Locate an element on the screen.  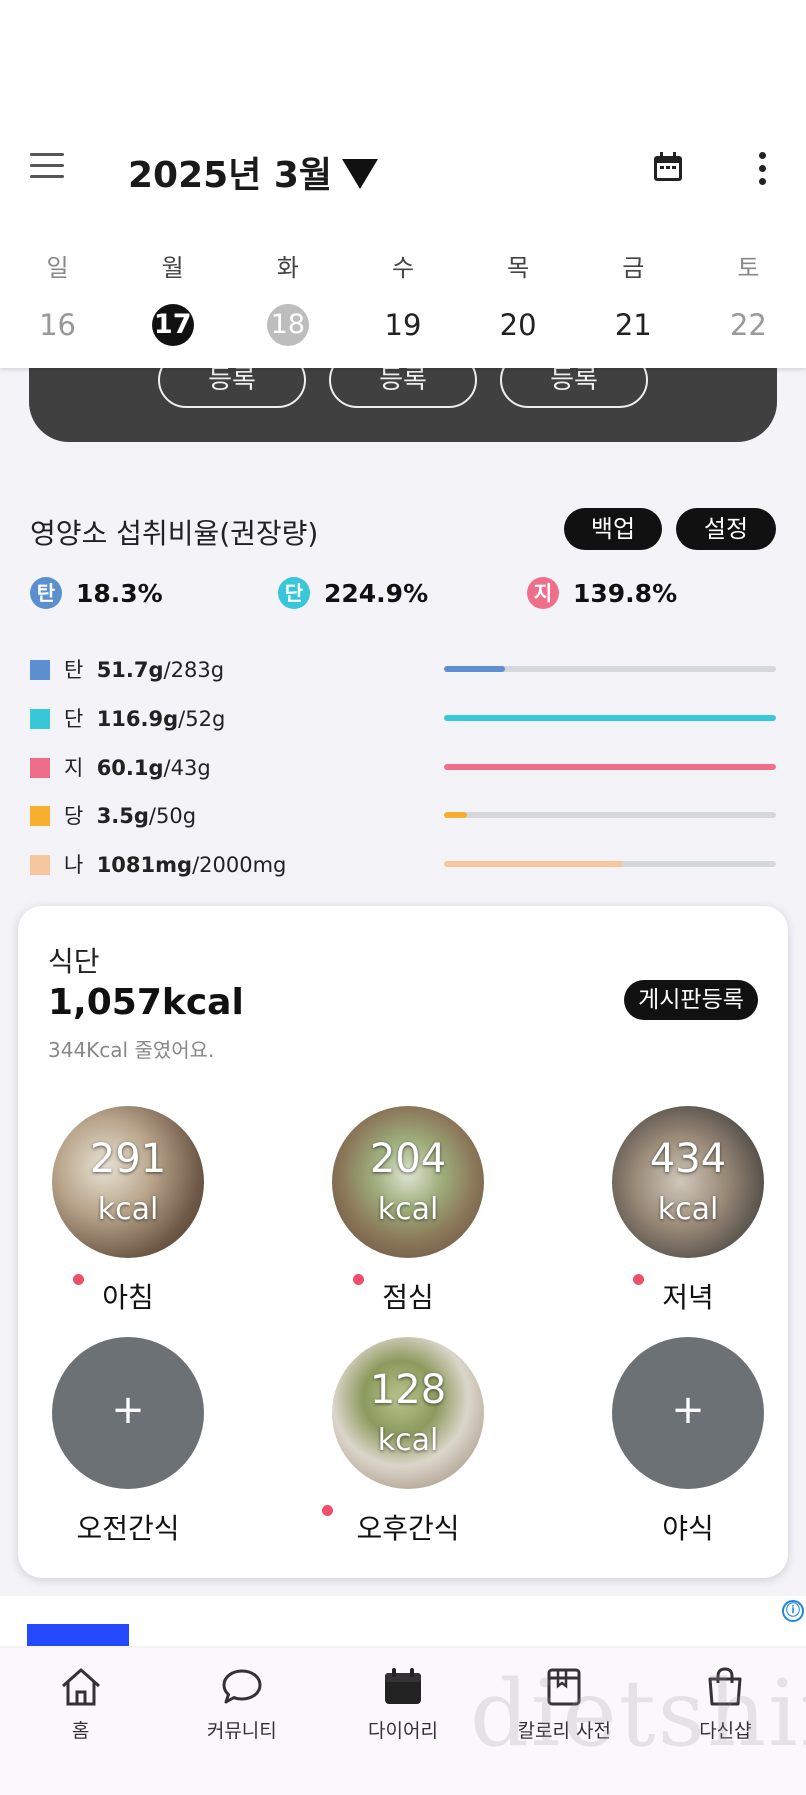
meal-photo: 204 kcal is located at coordinates (408, 1182).